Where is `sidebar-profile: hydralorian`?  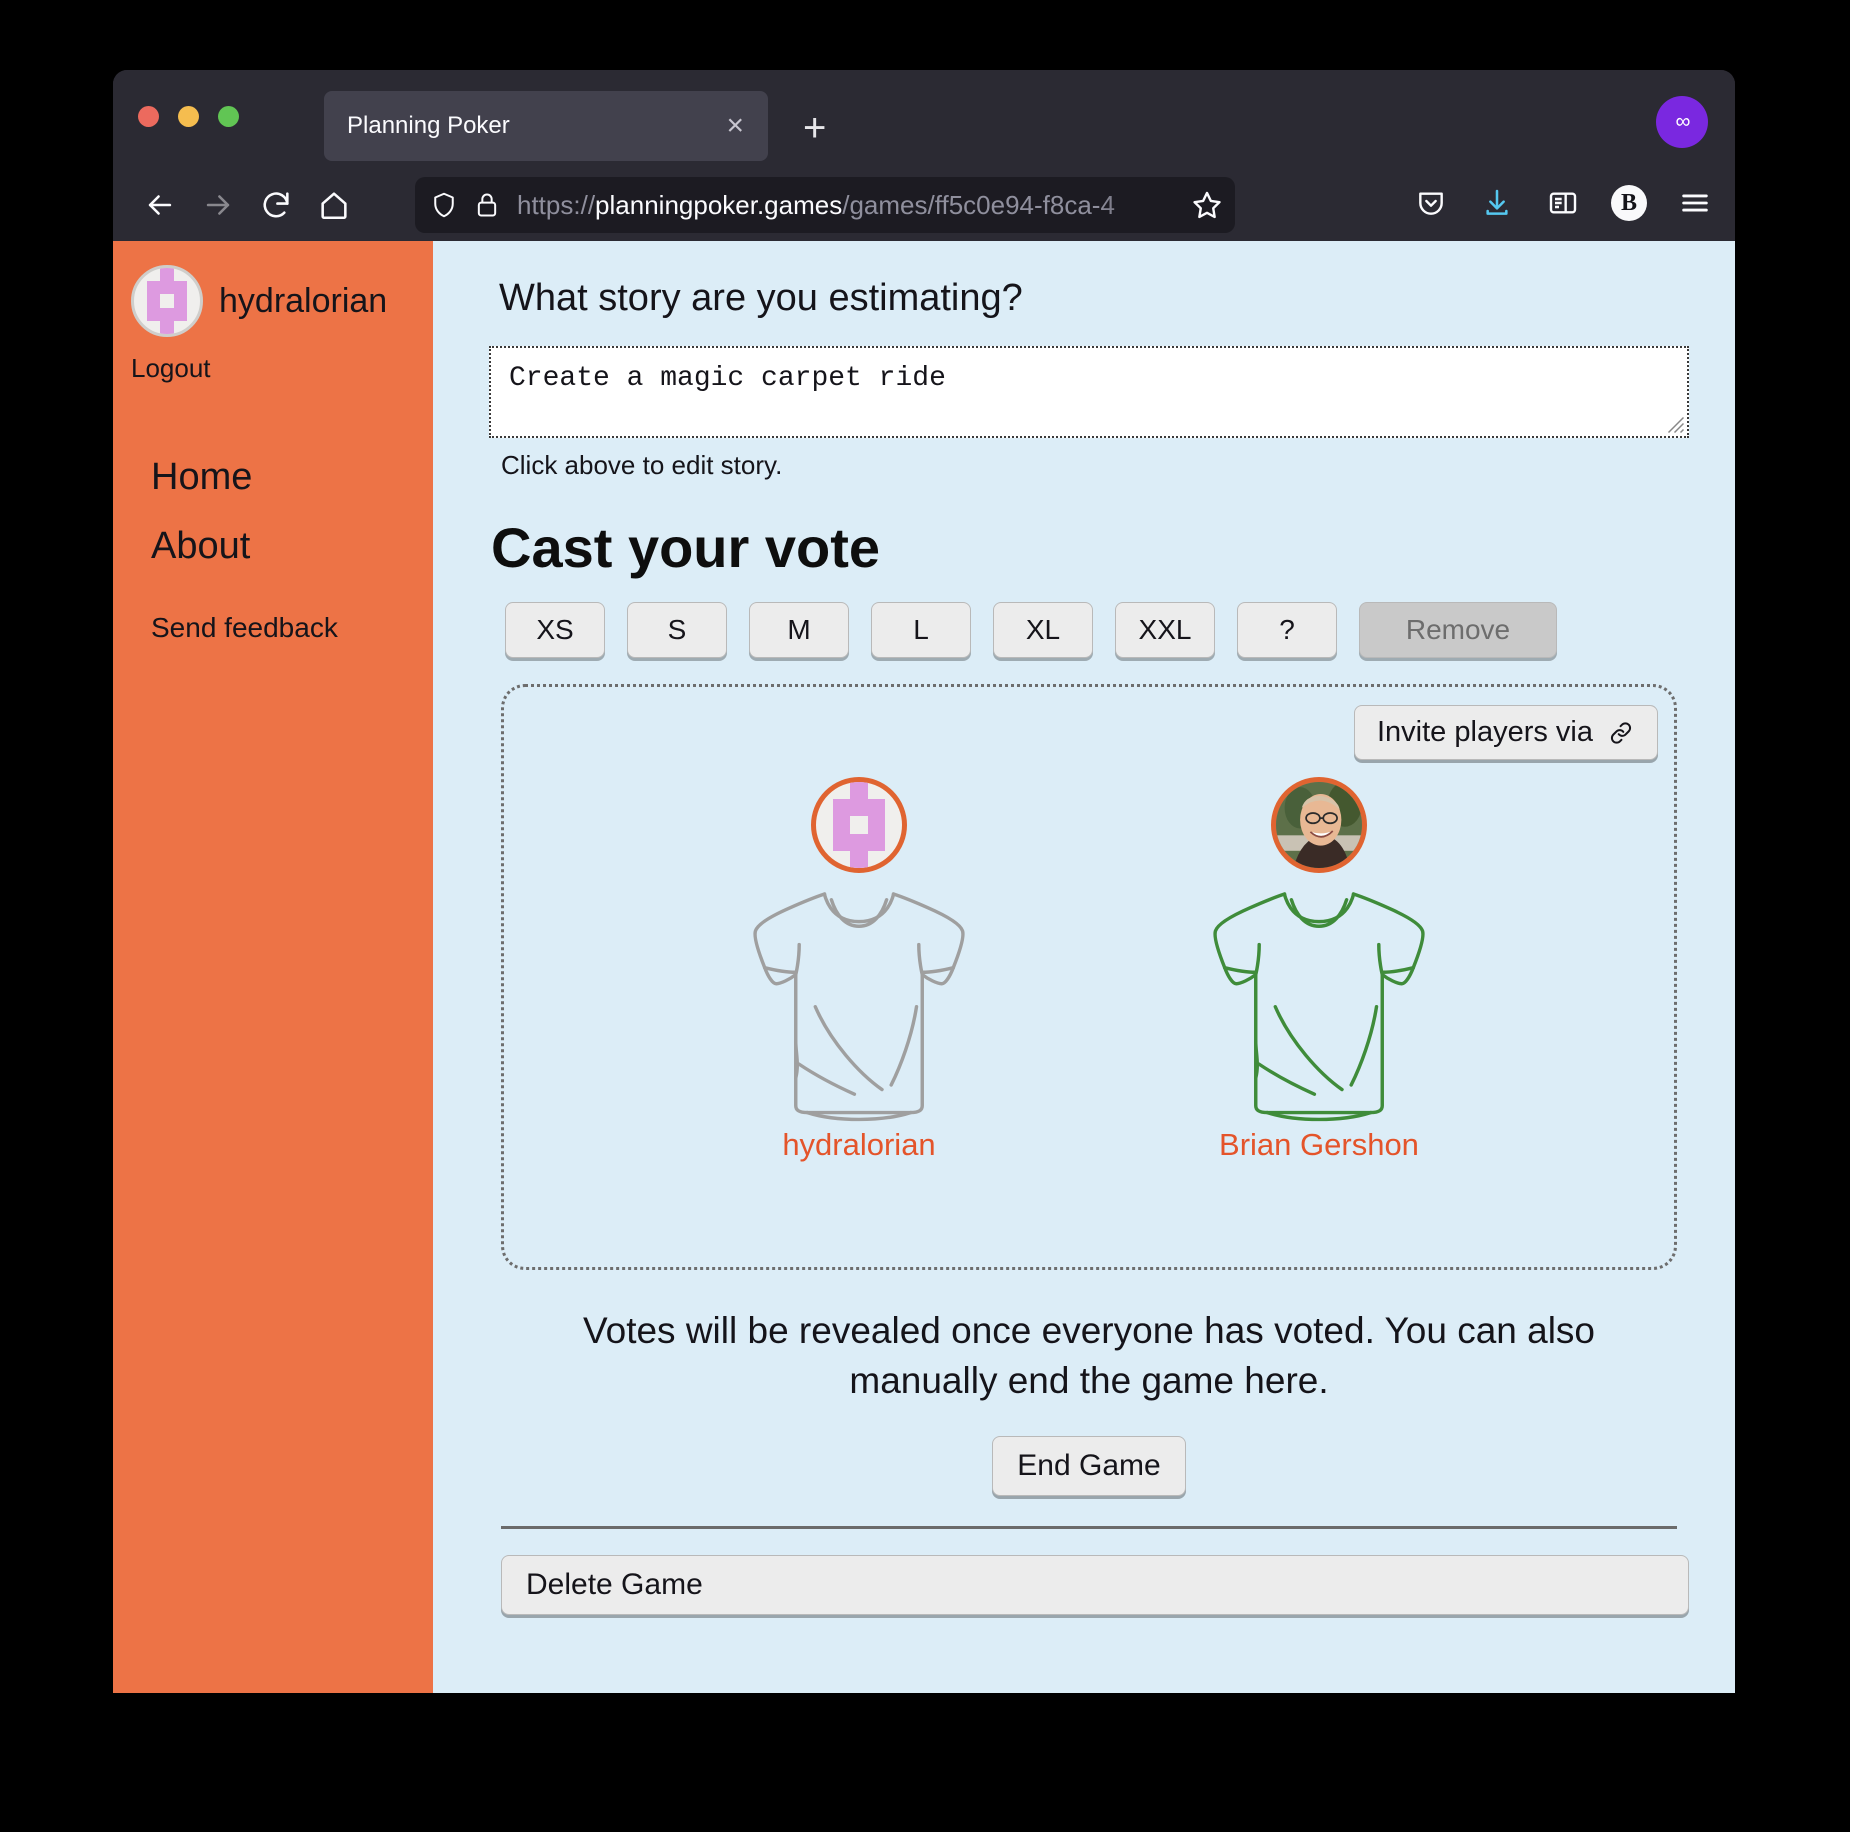
sidebar-profile: hydralorian is located at coordinates (273, 301).